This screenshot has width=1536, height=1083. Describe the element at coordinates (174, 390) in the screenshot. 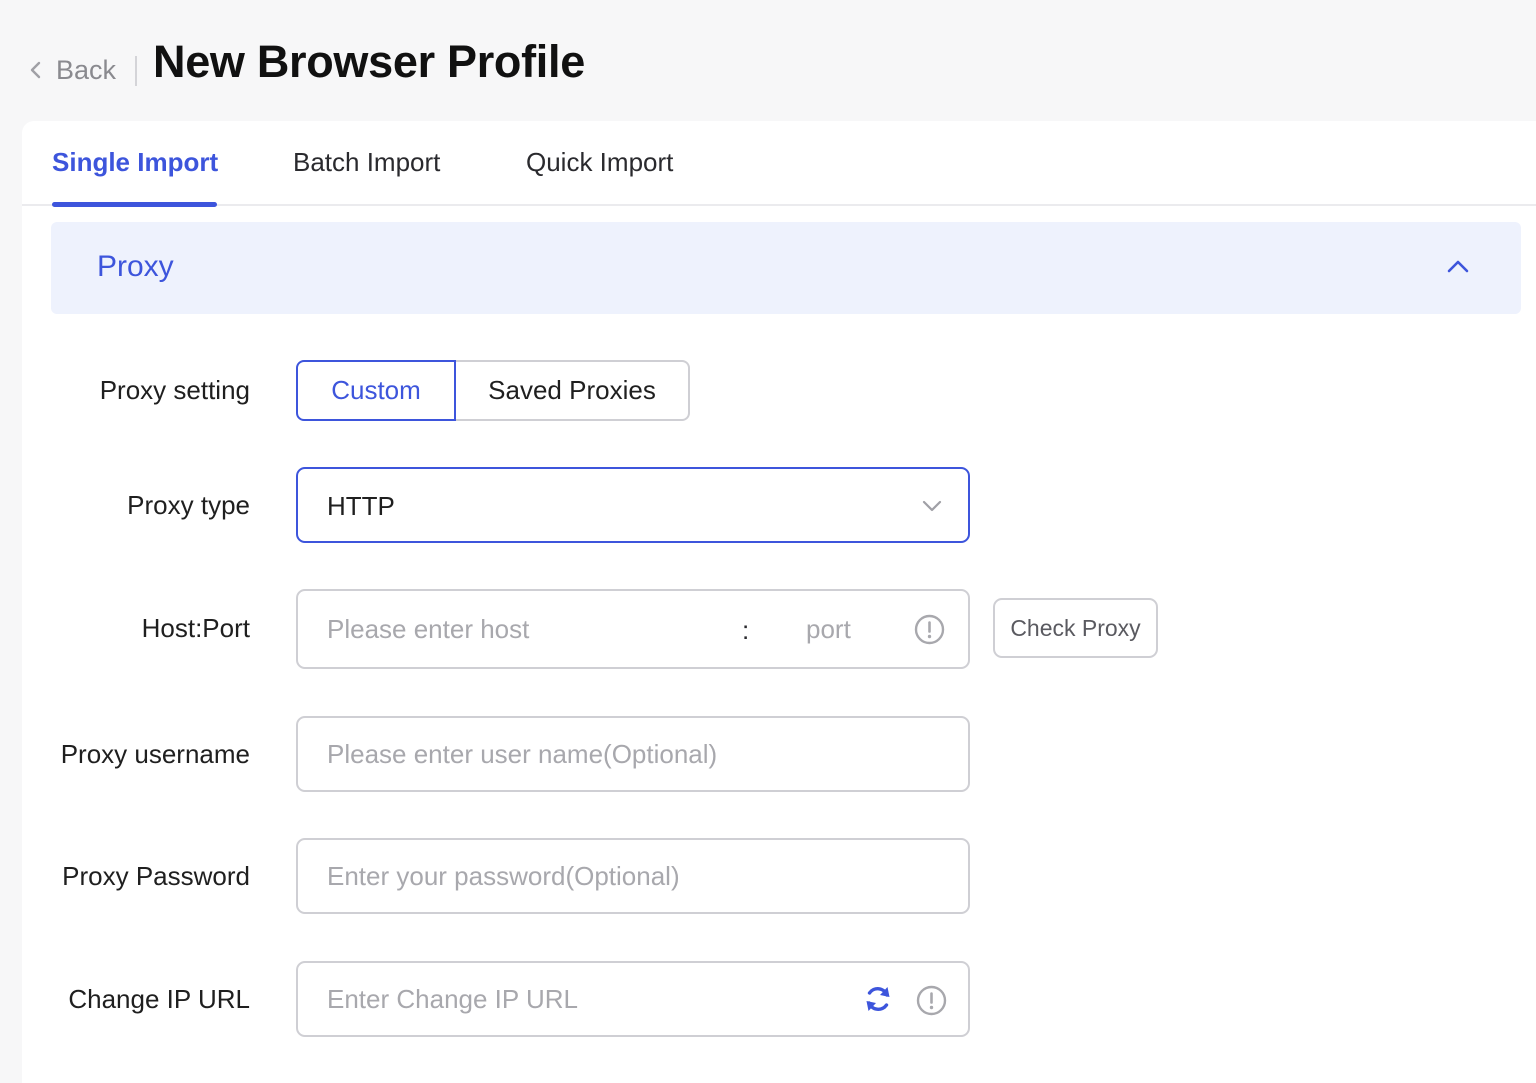

I see `proxy-setting-label: Proxy setting` at that location.